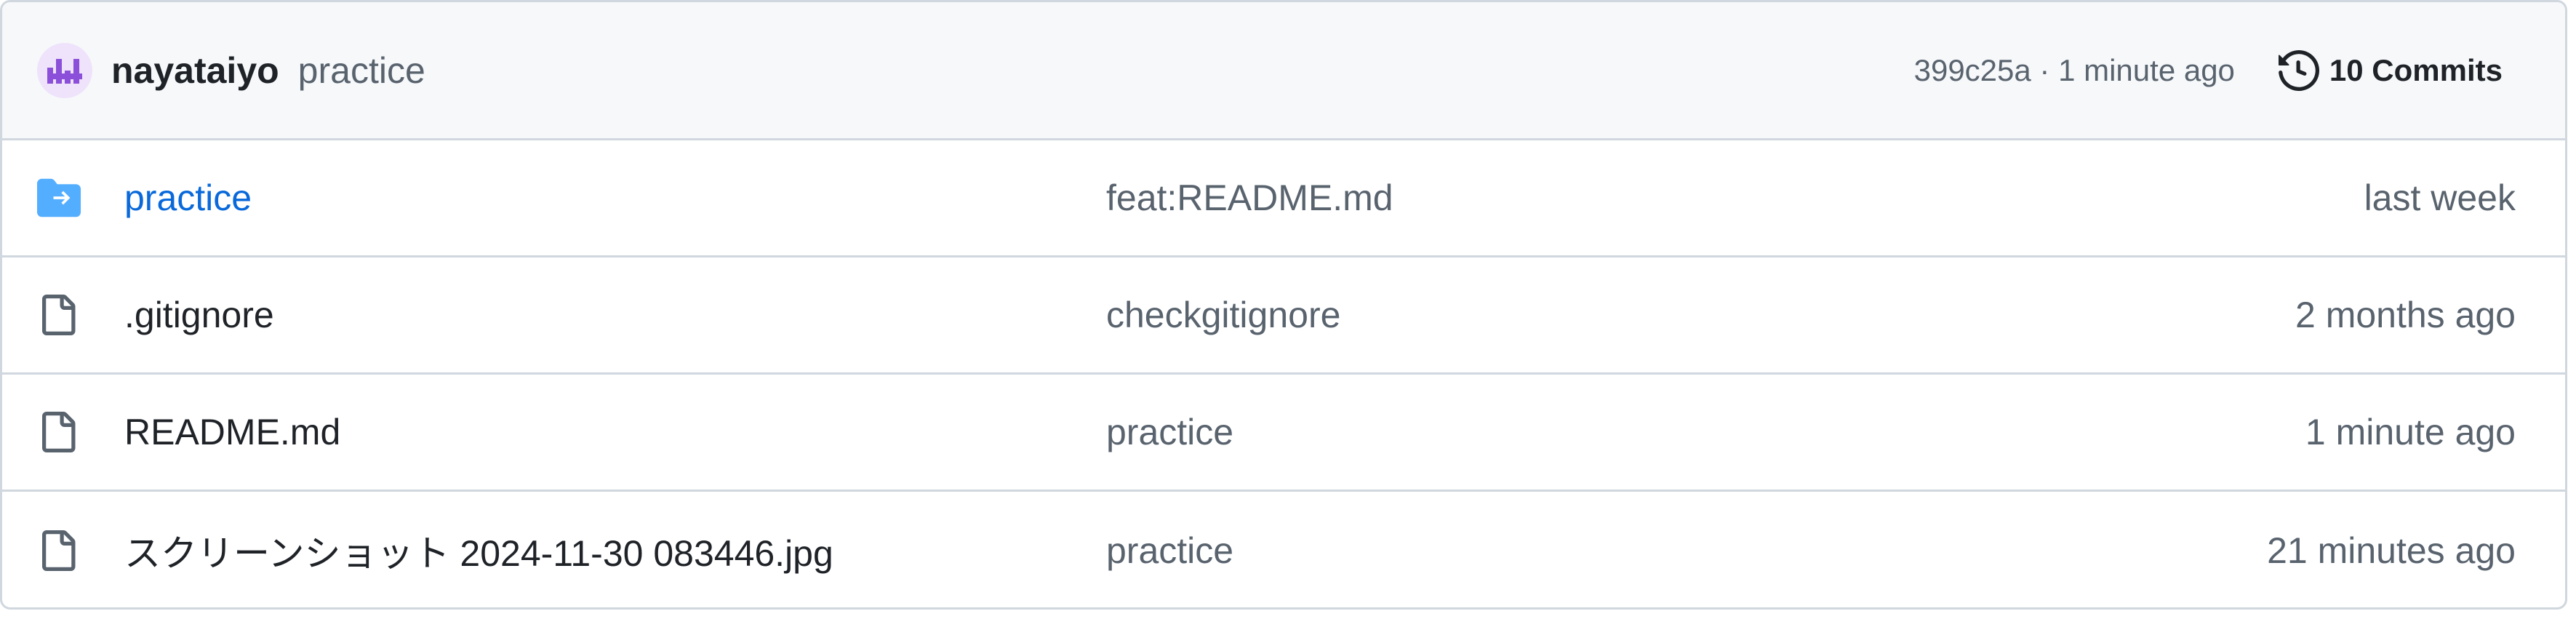 Image resolution: width=2576 pixels, height=643 pixels. I want to click on file-name-link: practice, so click(615, 198).